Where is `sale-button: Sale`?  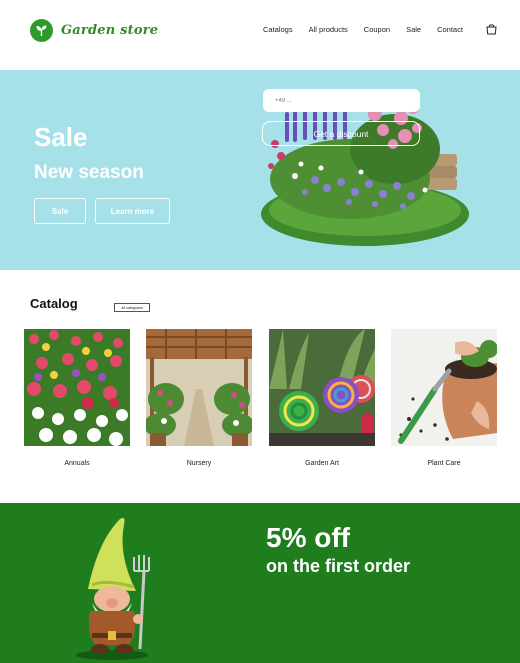
sale-button: Sale is located at coordinates (60, 211).